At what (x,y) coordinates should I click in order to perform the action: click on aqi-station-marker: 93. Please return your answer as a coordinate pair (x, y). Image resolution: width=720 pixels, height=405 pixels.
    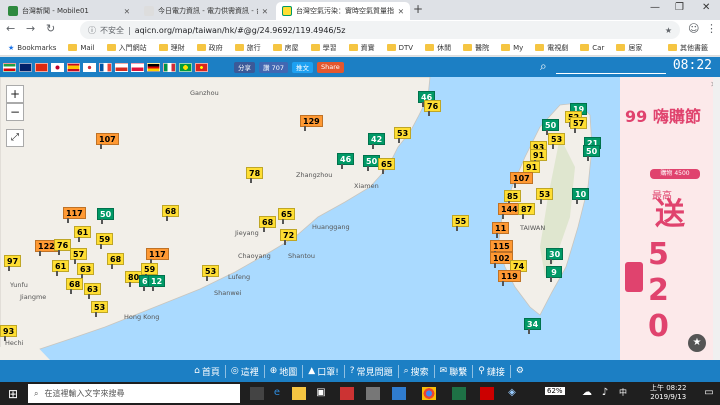
    Looking at the image, I should click on (9, 333).